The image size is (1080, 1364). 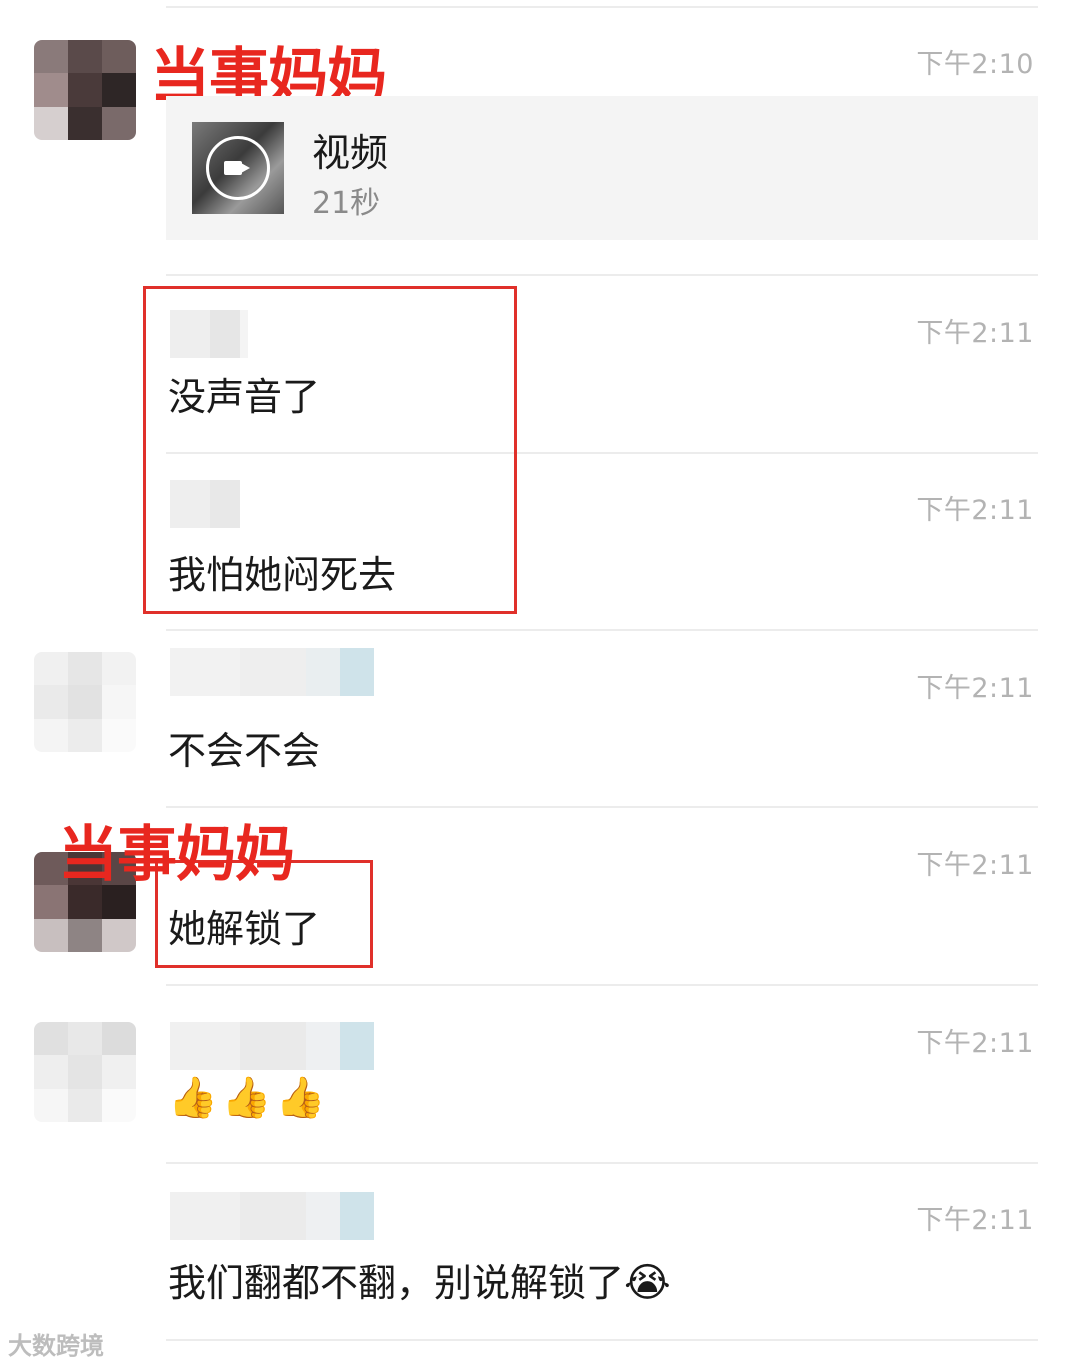 I want to click on video-message-card: 视频 21秒, so click(x=602, y=168).